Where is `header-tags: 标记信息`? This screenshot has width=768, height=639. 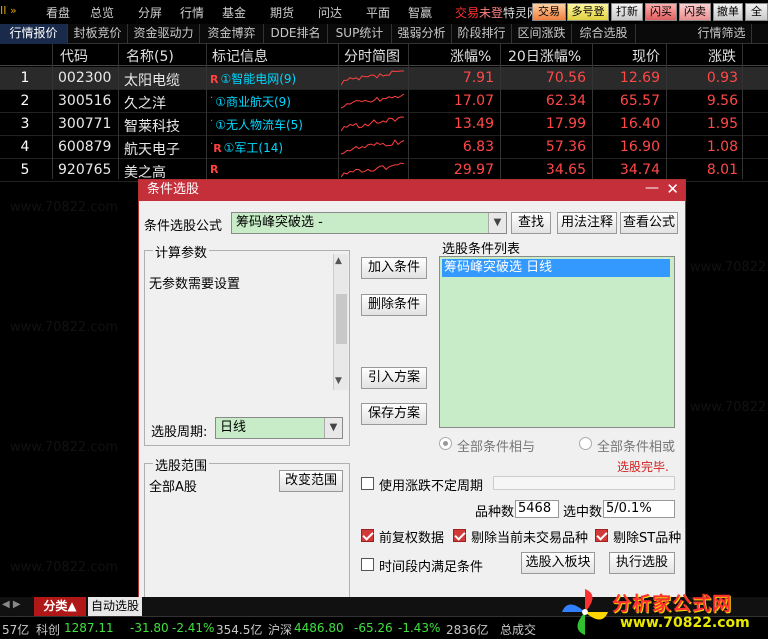
header-tags: 标记信息 is located at coordinates (240, 55).